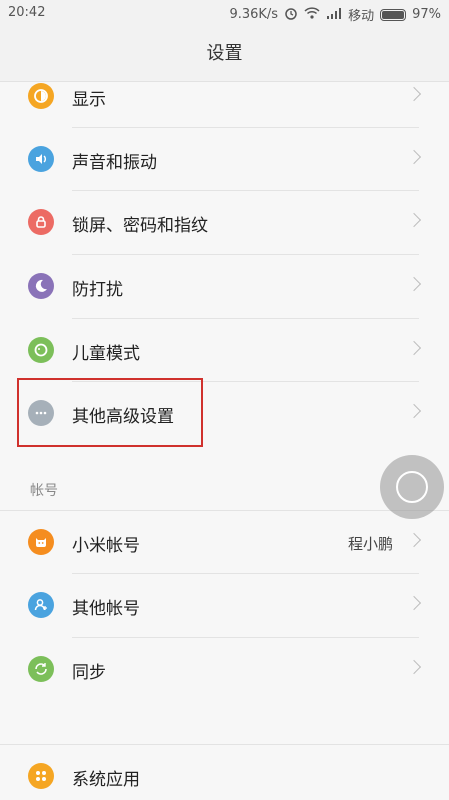 This screenshot has width=449, height=800. What do you see at coordinates (106, 780) in the screenshot?
I see `settings-item-label: 系统应用` at bounding box center [106, 780].